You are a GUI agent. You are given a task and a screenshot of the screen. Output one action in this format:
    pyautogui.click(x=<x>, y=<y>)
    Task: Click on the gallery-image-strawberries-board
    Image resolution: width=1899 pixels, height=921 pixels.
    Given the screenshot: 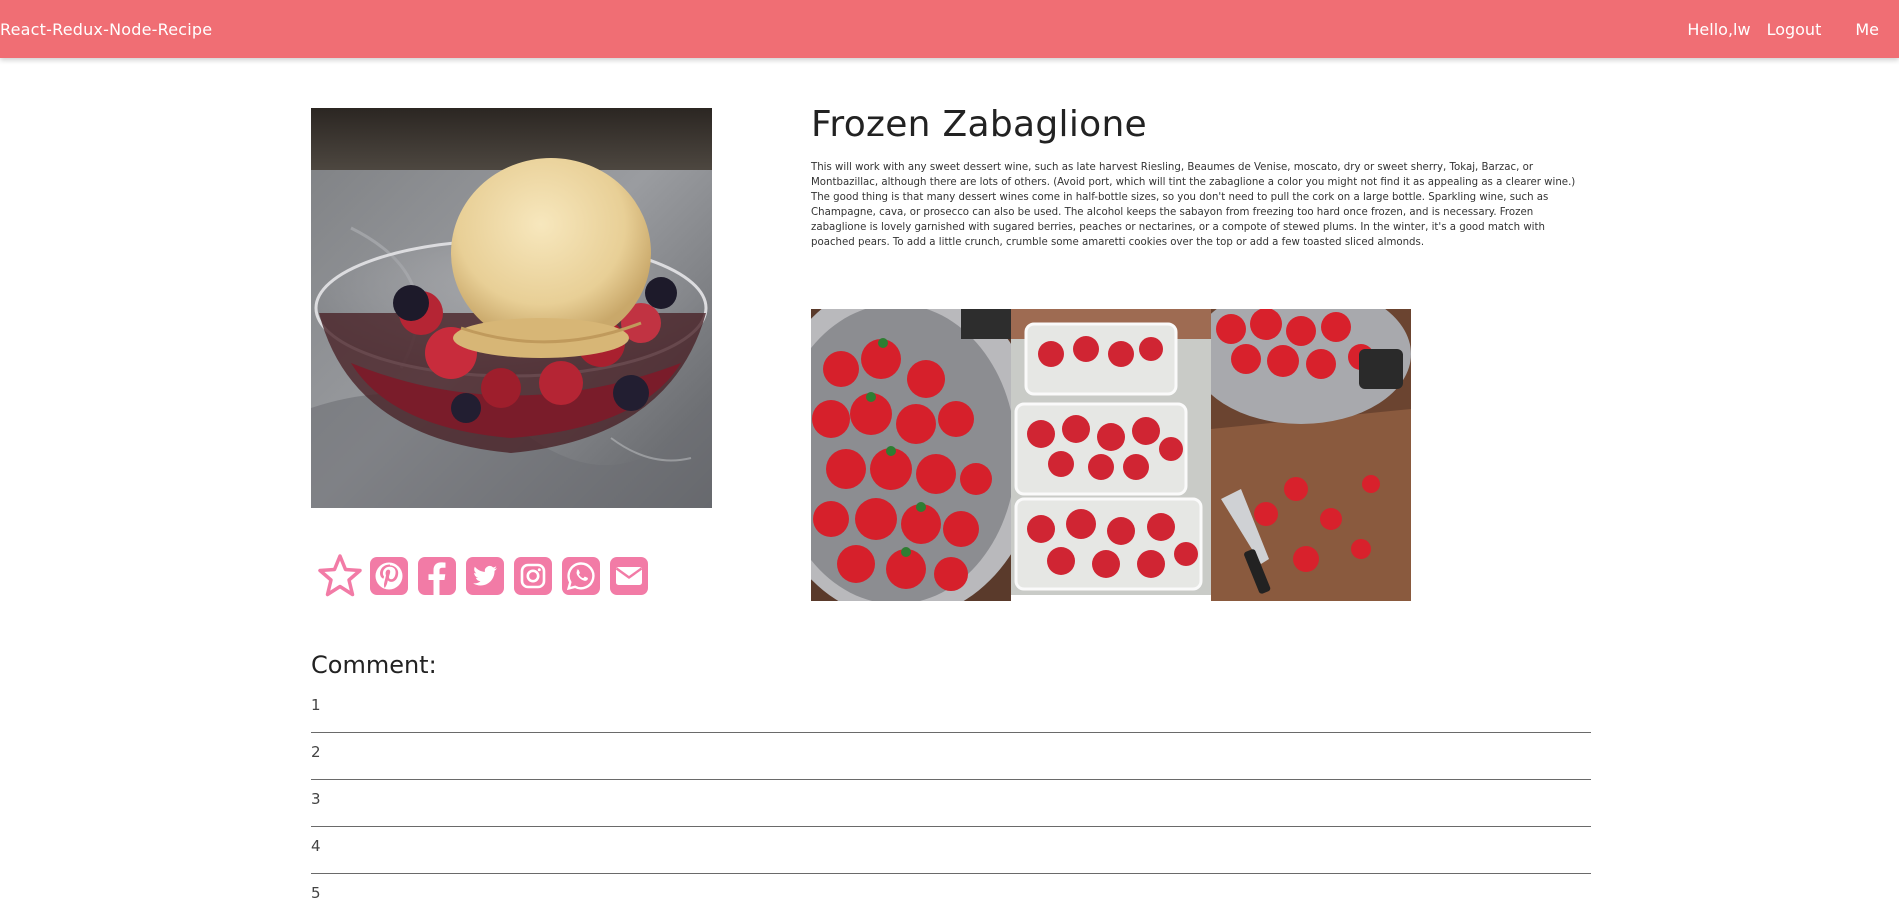 What is the action you would take?
    pyautogui.click(x=1311, y=455)
    